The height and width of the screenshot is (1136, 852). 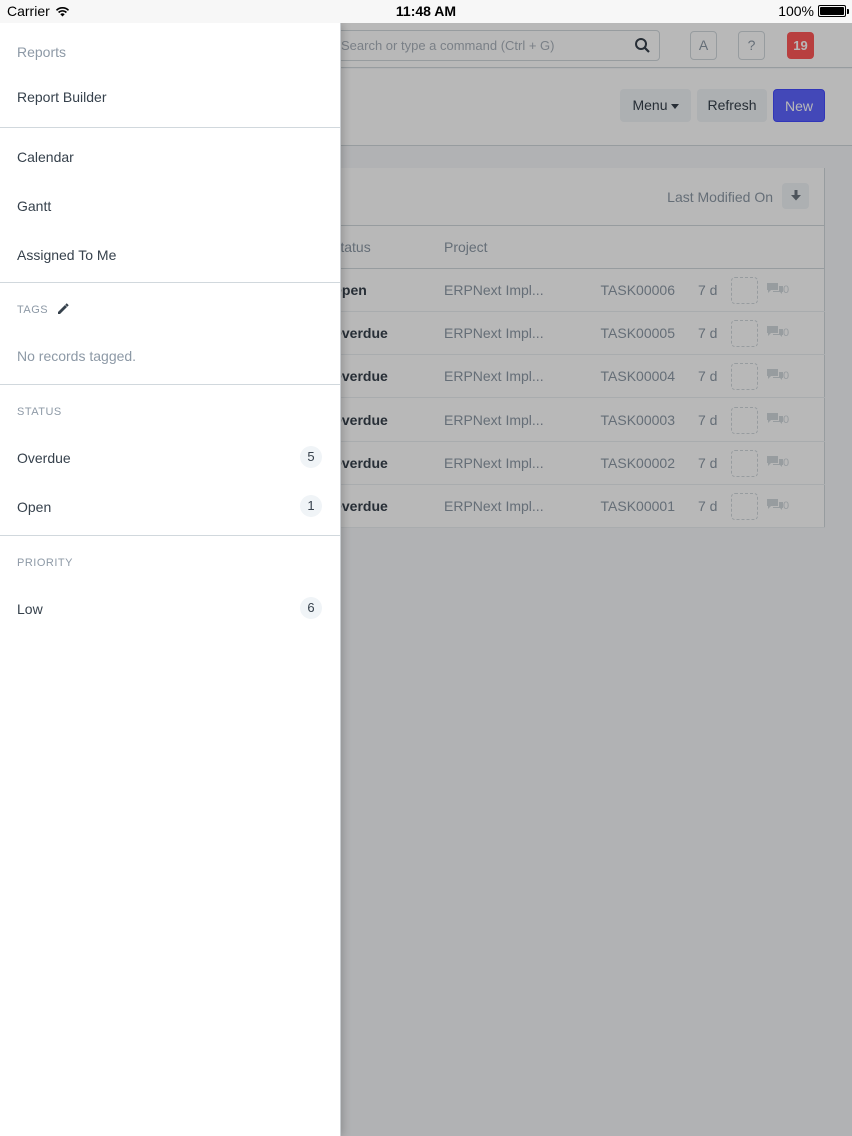 What do you see at coordinates (45, 157) in the screenshot?
I see `sidebar-item-calendar: Calendar` at bounding box center [45, 157].